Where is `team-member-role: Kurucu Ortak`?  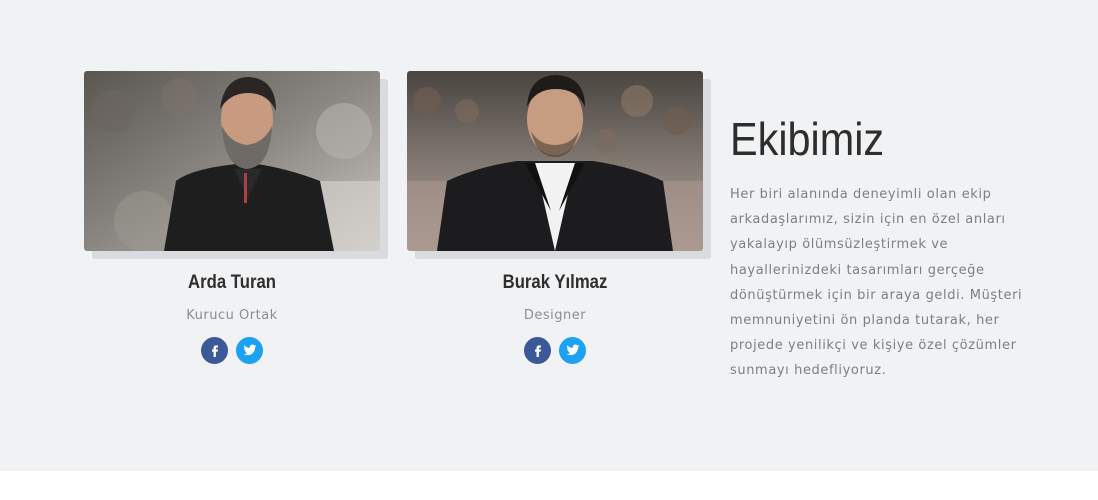 team-member-role: Kurucu Ortak is located at coordinates (232, 315).